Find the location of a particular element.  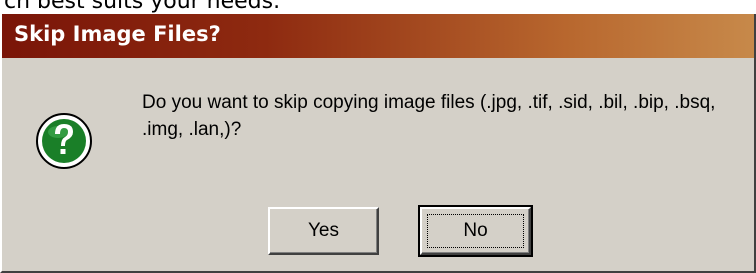

yes-button: Yes is located at coordinates (323, 231).